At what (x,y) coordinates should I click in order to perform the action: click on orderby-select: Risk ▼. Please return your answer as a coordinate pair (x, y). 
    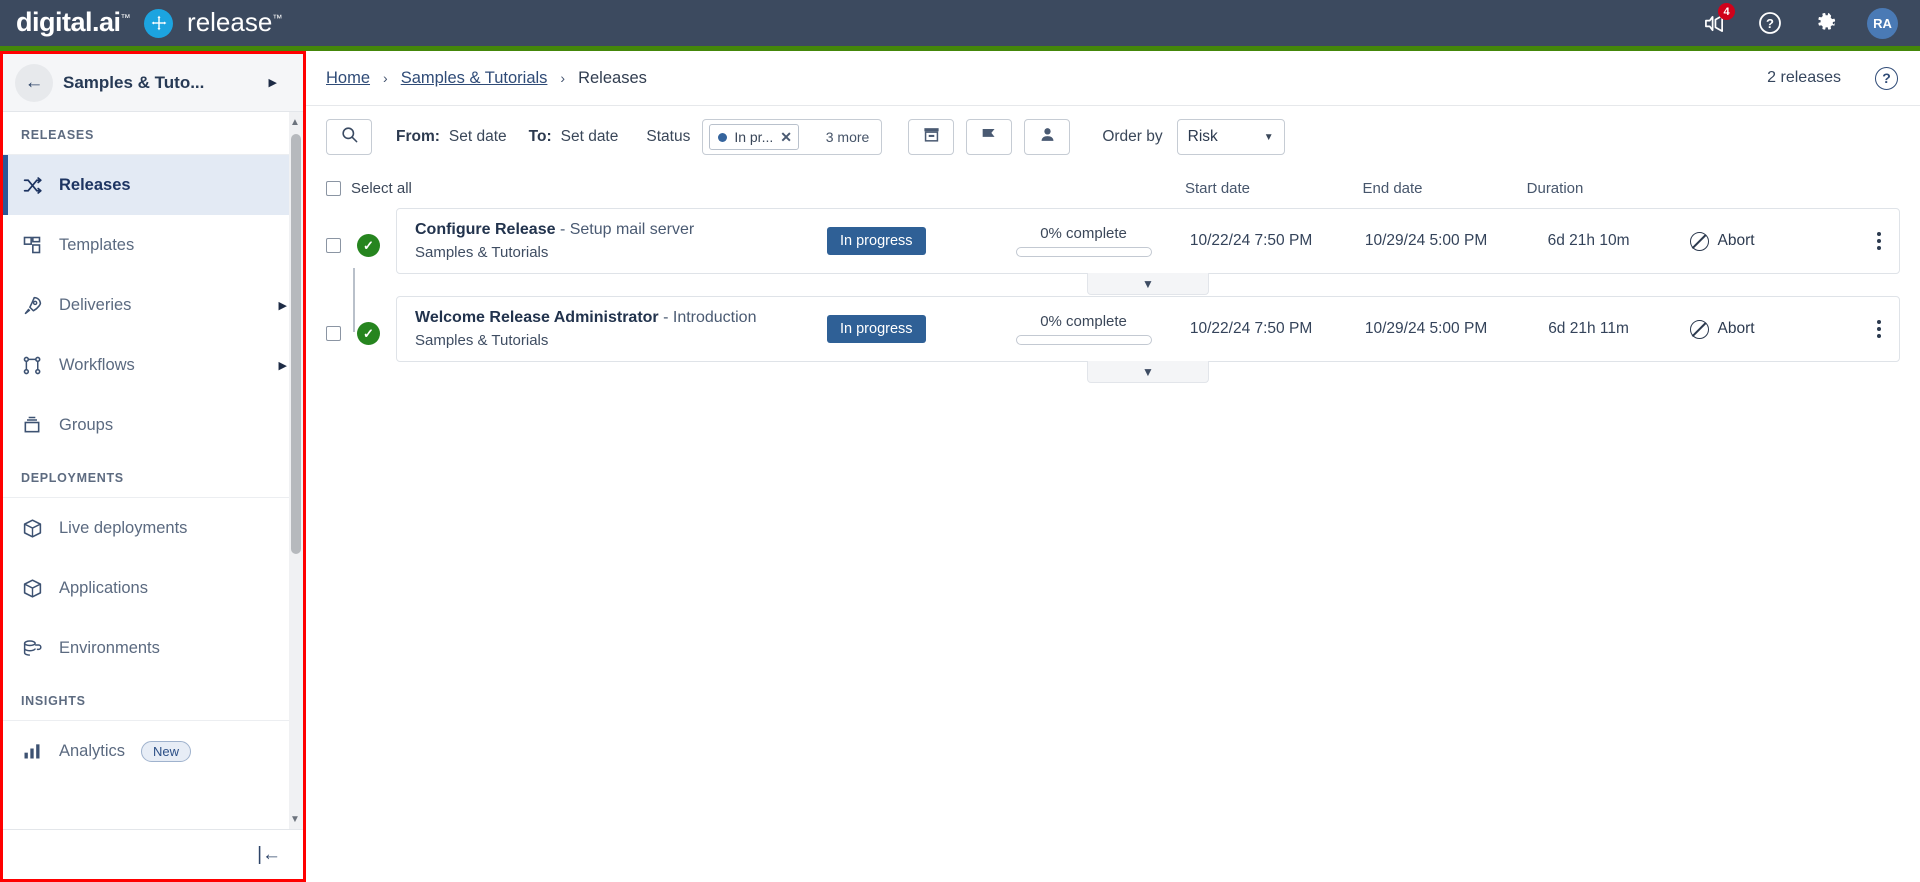
    Looking at the image, I should click on (1230, 137).